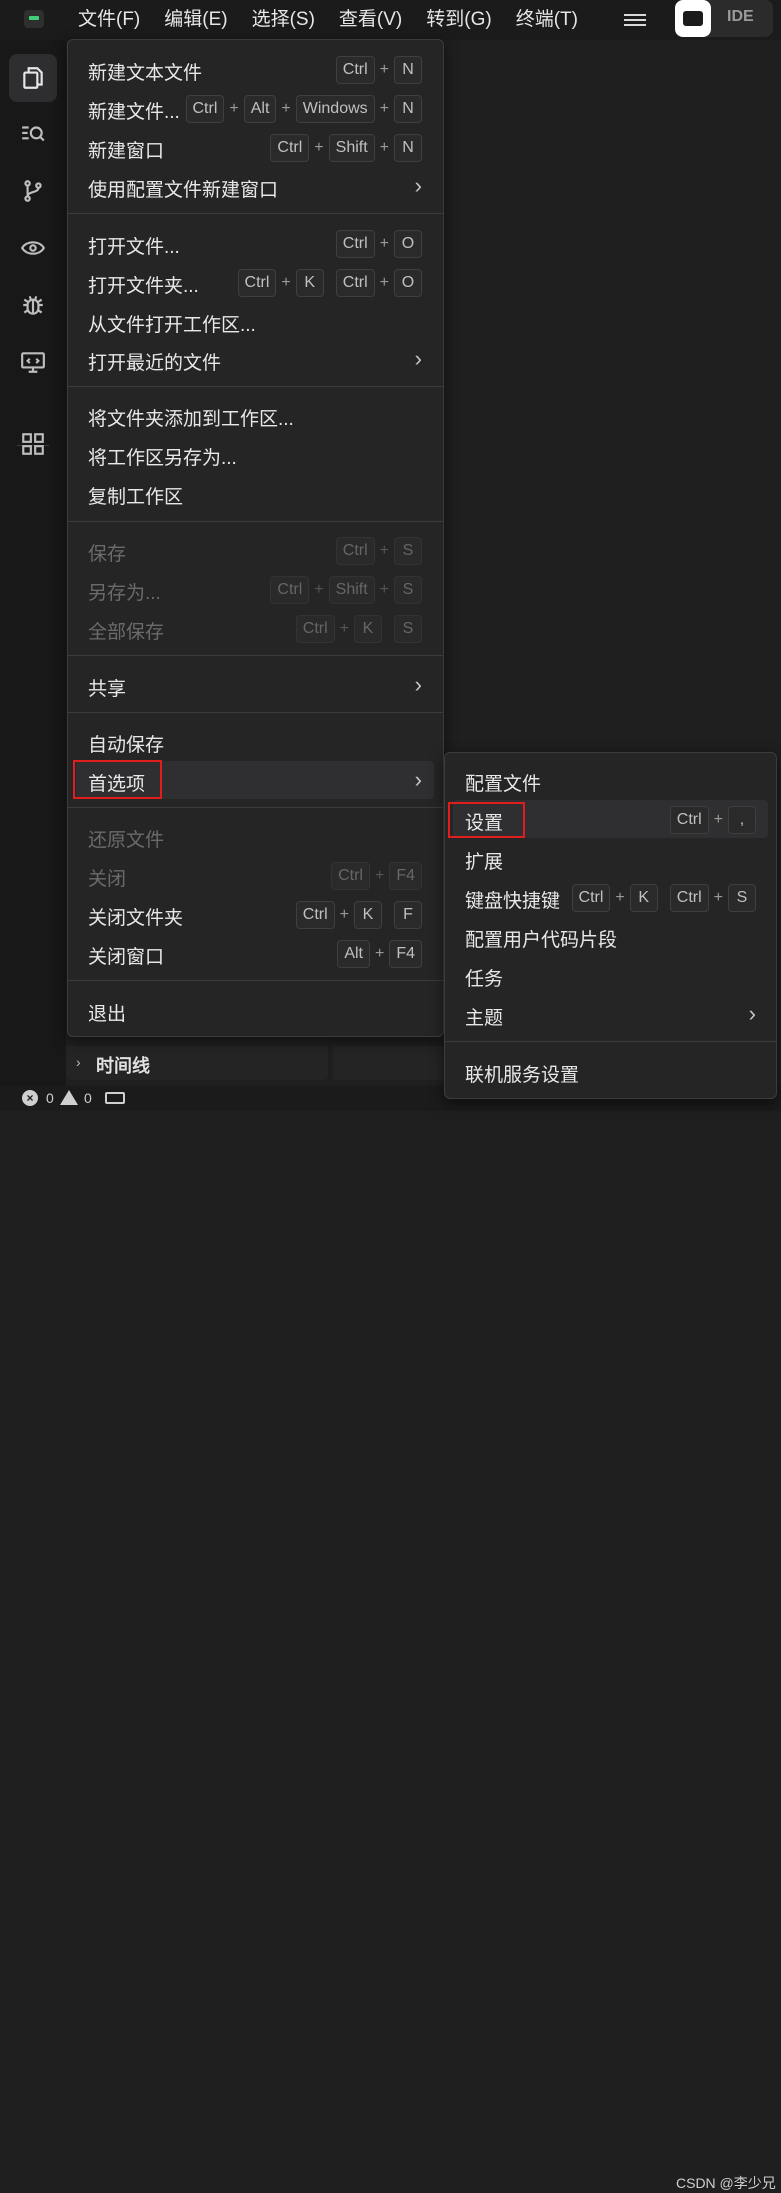 This screenshot has height=2193, width=781. Describe the element at coordinates (126, 745) in the screenshot. I see `menu-item-label: 自动保存` at that location.